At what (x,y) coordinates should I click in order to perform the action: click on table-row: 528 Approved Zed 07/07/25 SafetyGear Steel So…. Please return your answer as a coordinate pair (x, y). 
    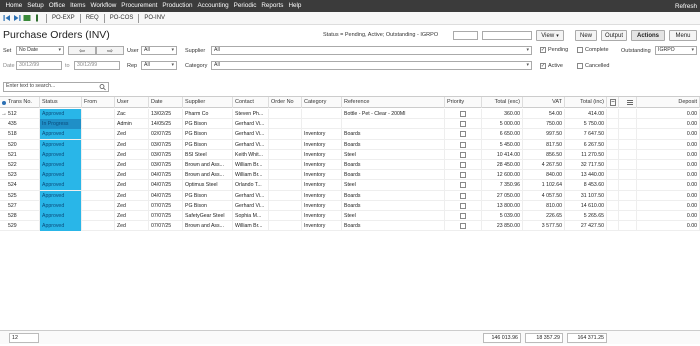
    Looking at the image, I should click on (350, 216).